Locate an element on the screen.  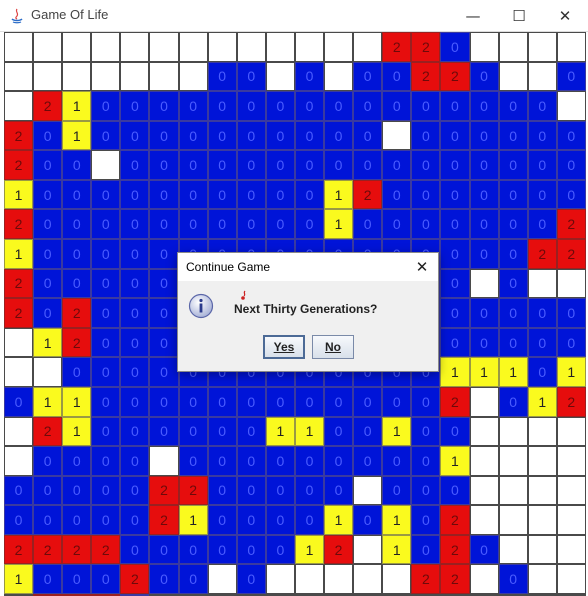
yes-button: Yes is located at coordinates (284, 347).